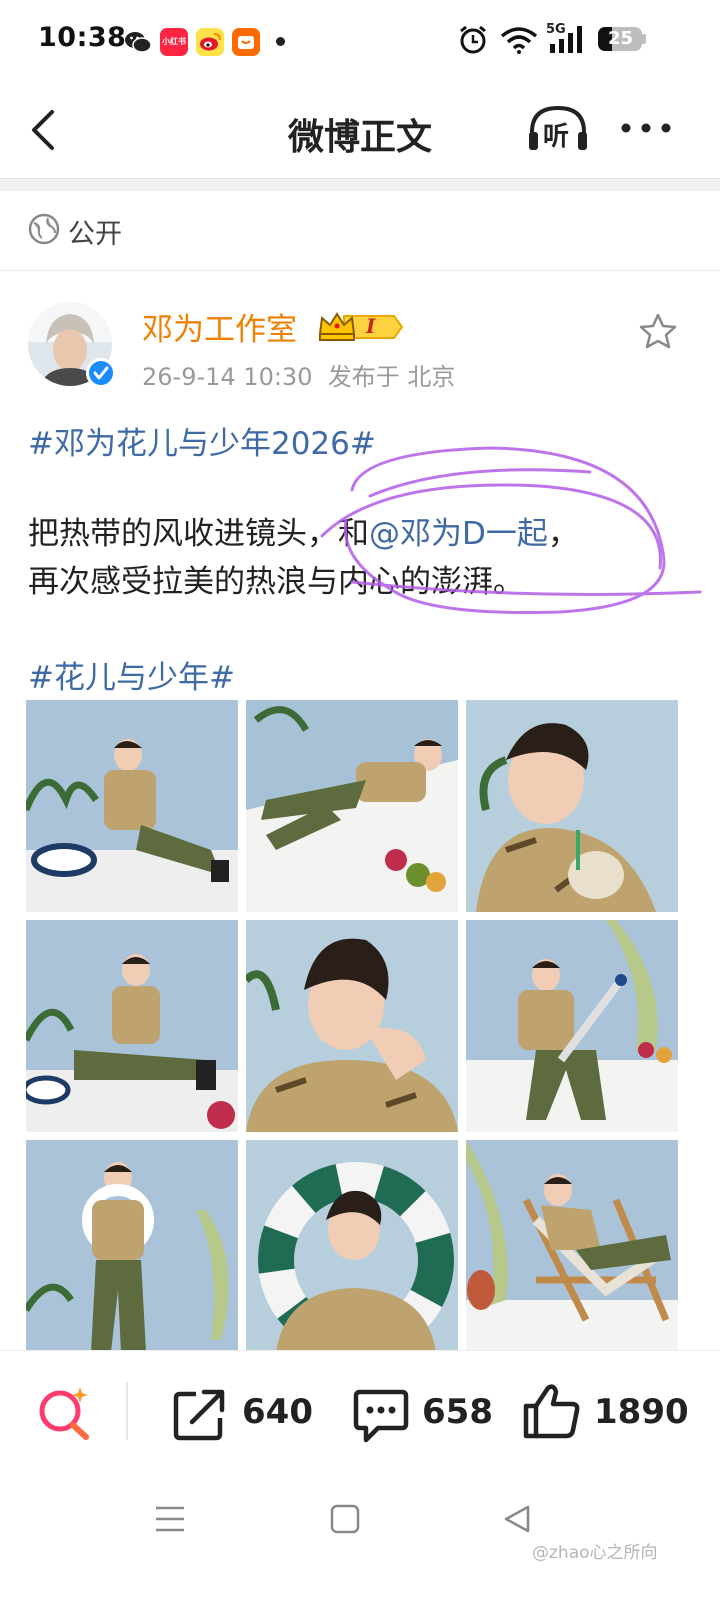  What do you see at coordinates (82, 37) in the screenshot?
I see `status-time: 10:38` at bounding box center [82, 37].